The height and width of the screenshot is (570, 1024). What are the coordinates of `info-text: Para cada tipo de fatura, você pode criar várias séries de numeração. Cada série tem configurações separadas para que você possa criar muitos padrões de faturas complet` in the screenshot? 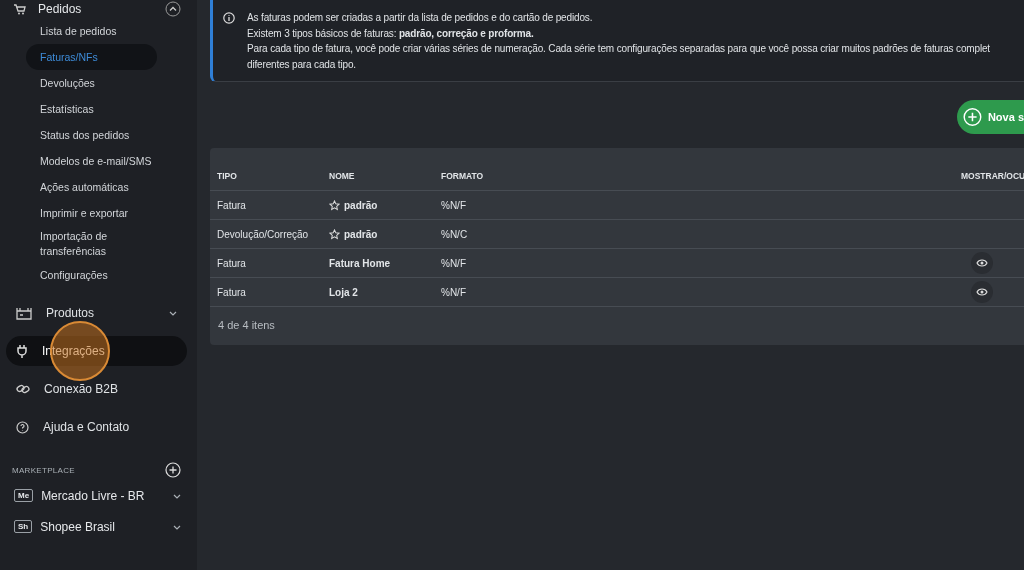 It's located at (618, 49).